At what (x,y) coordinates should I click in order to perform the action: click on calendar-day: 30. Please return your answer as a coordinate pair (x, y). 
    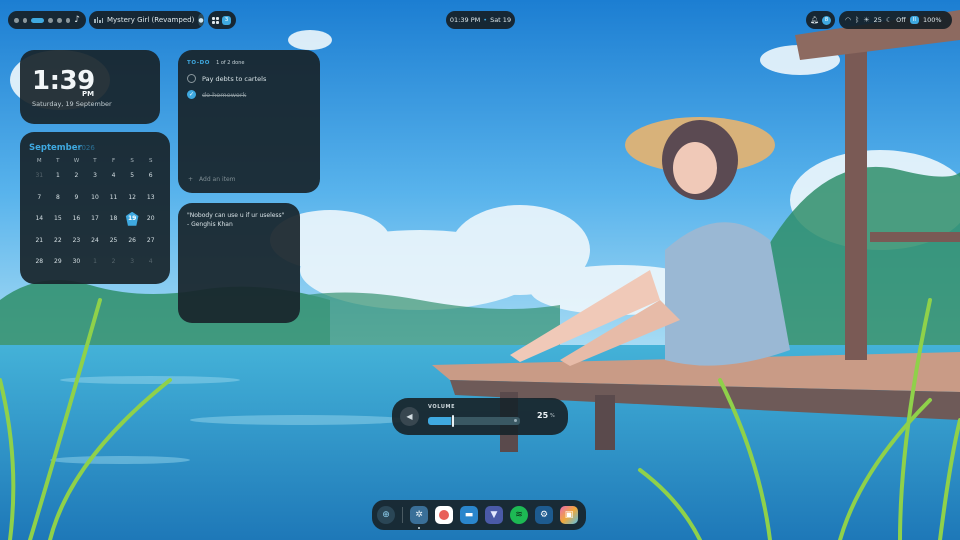
    Looking at the image, I should click on (76, 262).